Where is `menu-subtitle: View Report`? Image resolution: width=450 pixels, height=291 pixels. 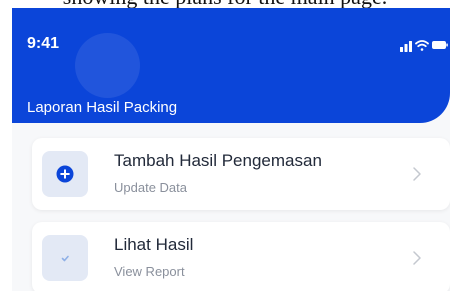 menu-subtitle: View Report is located at coordinates (149, 271).